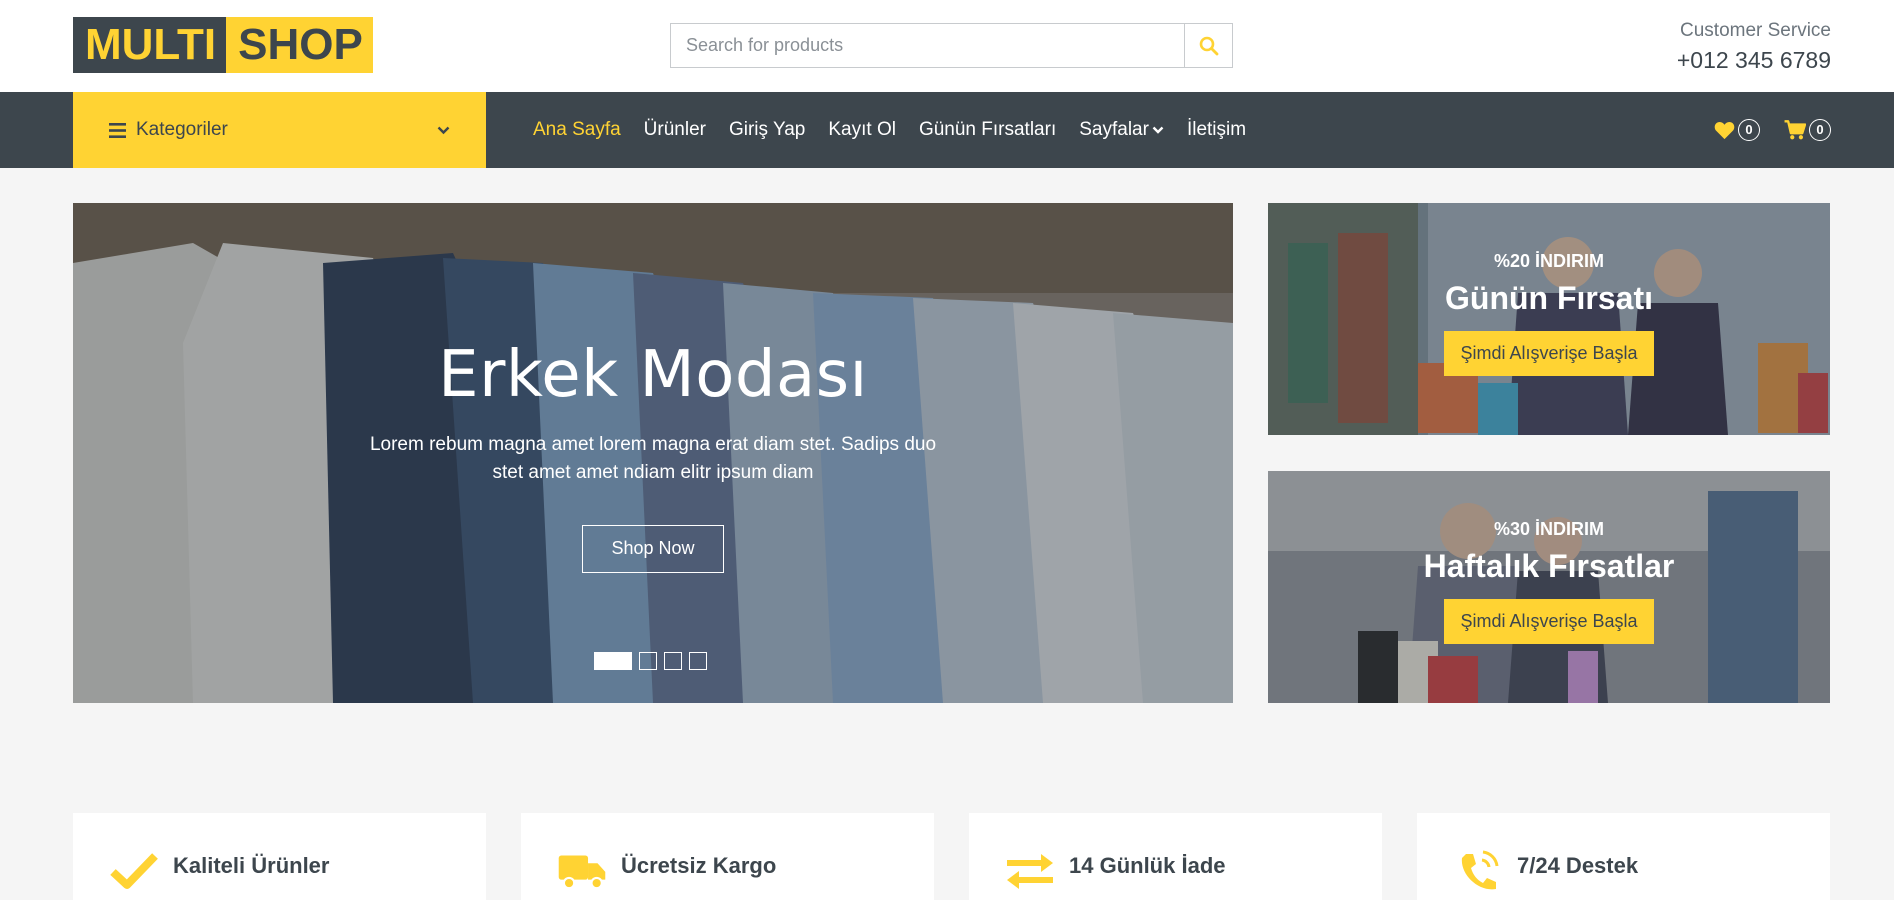 The width and height of the screenshot is (1894, 900). Describe the element at coordinates (767, 130) in the screenshot. I see `nav-link-login: Giriş Yap` at that location.